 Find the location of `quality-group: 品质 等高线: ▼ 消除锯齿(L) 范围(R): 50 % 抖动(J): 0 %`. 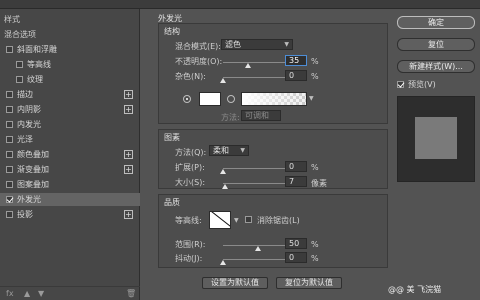

quality-group: 品质 等高线: ▼ 消除锯齿(L) 范围(R): 50 % 抖动(J): 0 % is located at coordinates (273, 231).